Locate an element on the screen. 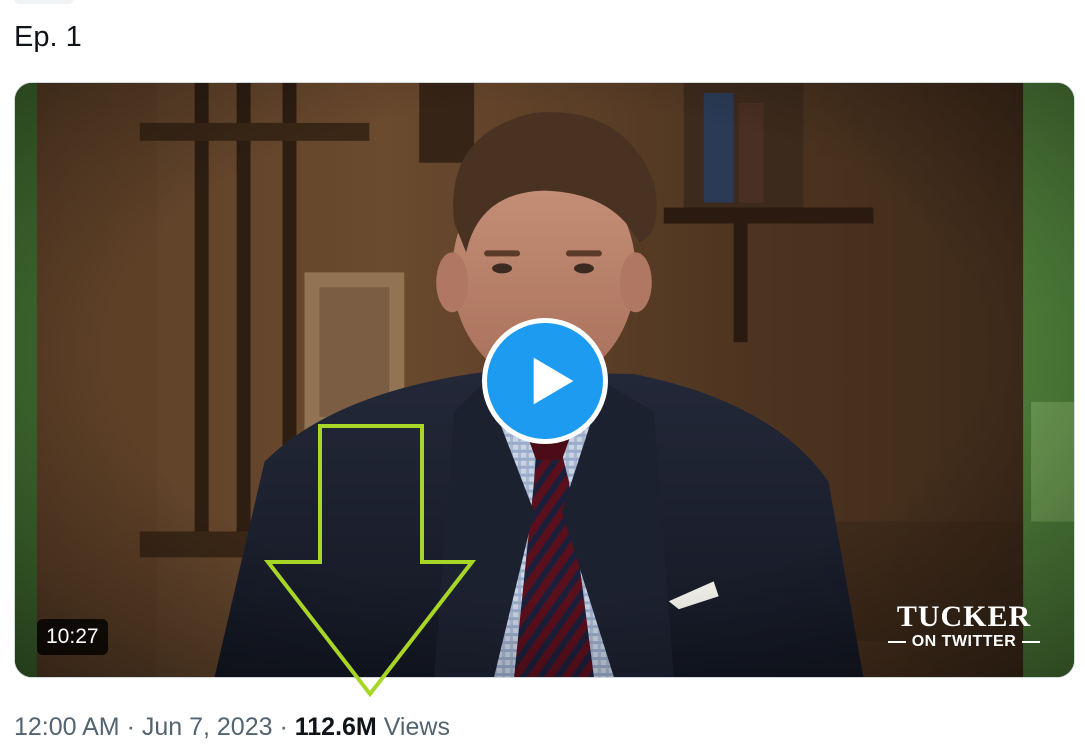  play-icon is located at coordinates (553, 381).